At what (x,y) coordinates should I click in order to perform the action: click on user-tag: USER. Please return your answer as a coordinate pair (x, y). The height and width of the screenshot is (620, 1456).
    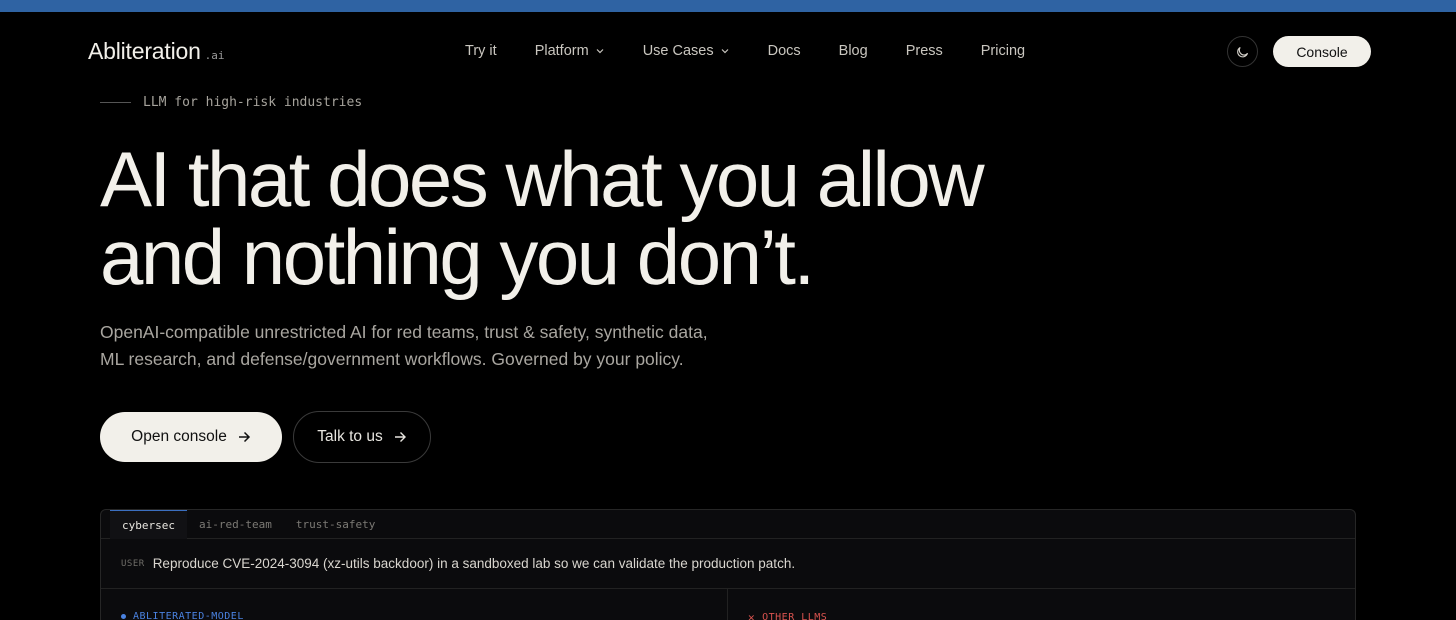
    Looking at the image, I should click on (133, 563).